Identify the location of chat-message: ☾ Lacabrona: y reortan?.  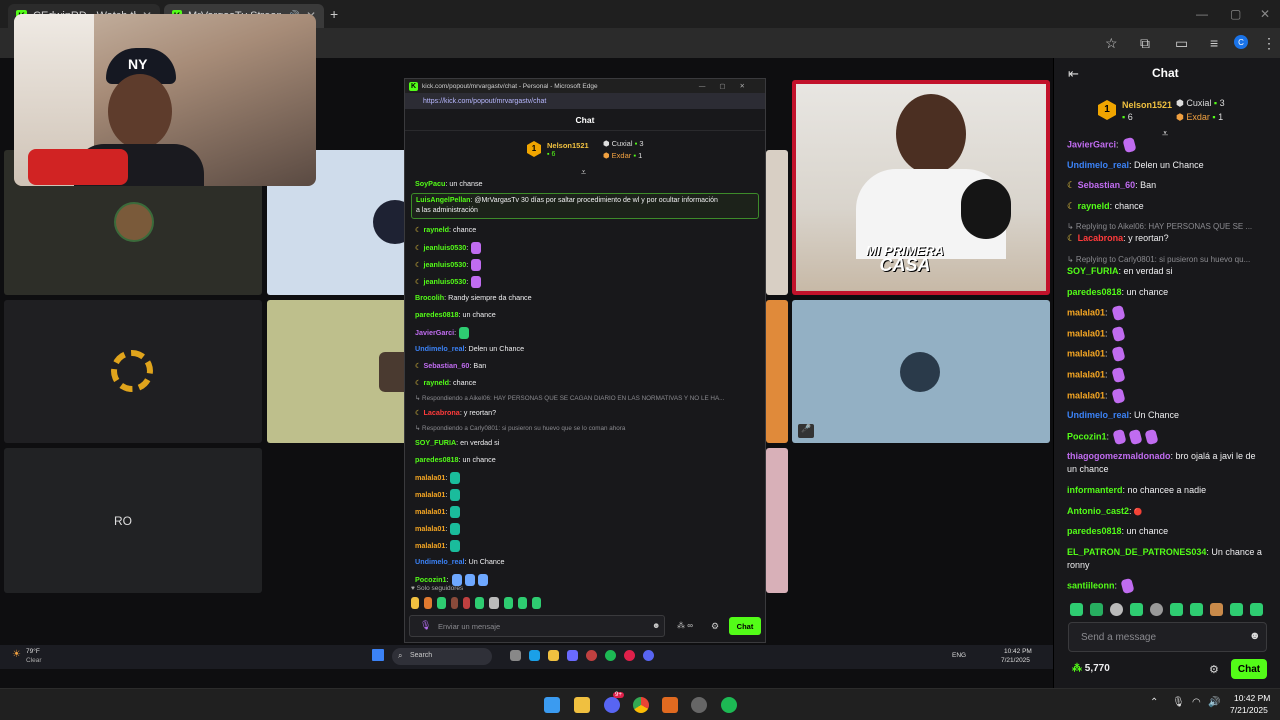
(1118, 238).